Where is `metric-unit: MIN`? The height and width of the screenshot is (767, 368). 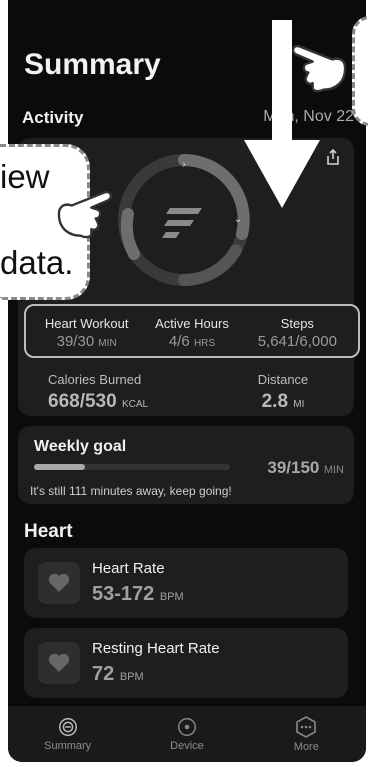 metric-unit: MIN is located at coordinates (107, 343).